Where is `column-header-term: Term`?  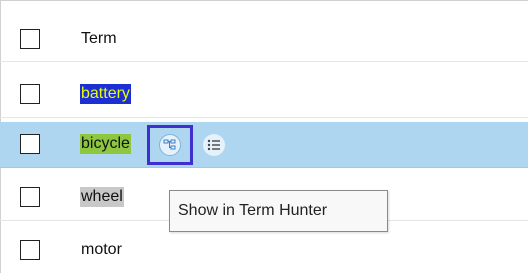
column-header-term: Term is located at coordinates (99, 39).